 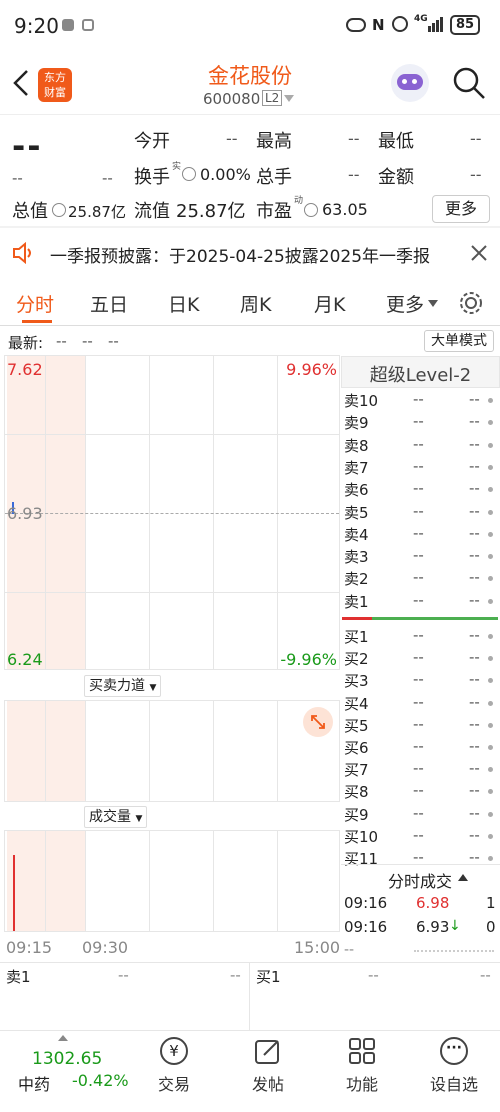 What do you see at coordinates (318, 722) in the screenshot?
I see `expand-icon` at bounding box center [318, 722].